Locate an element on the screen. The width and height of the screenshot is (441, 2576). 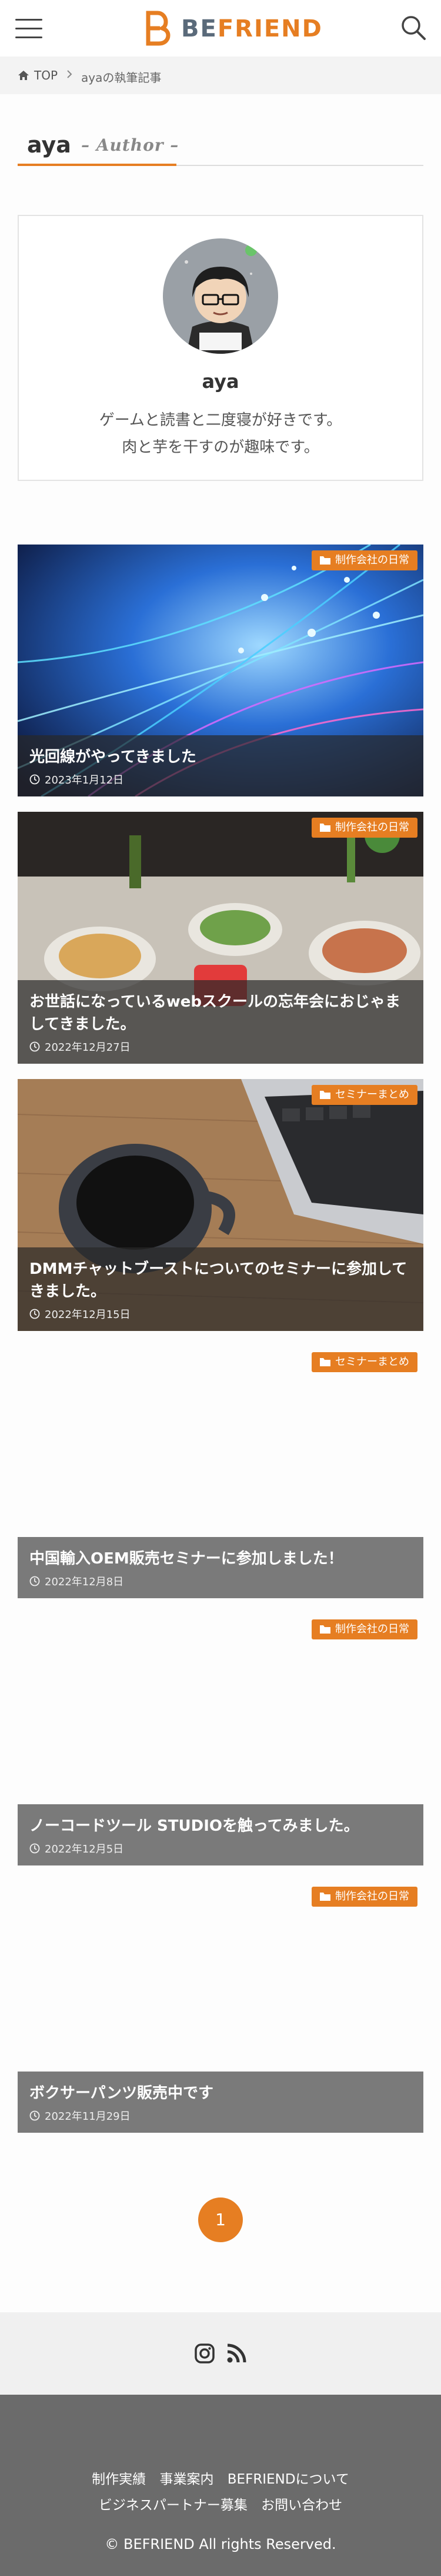
breadcrumb-home-label: TOP is located at coordinates (46, 75).